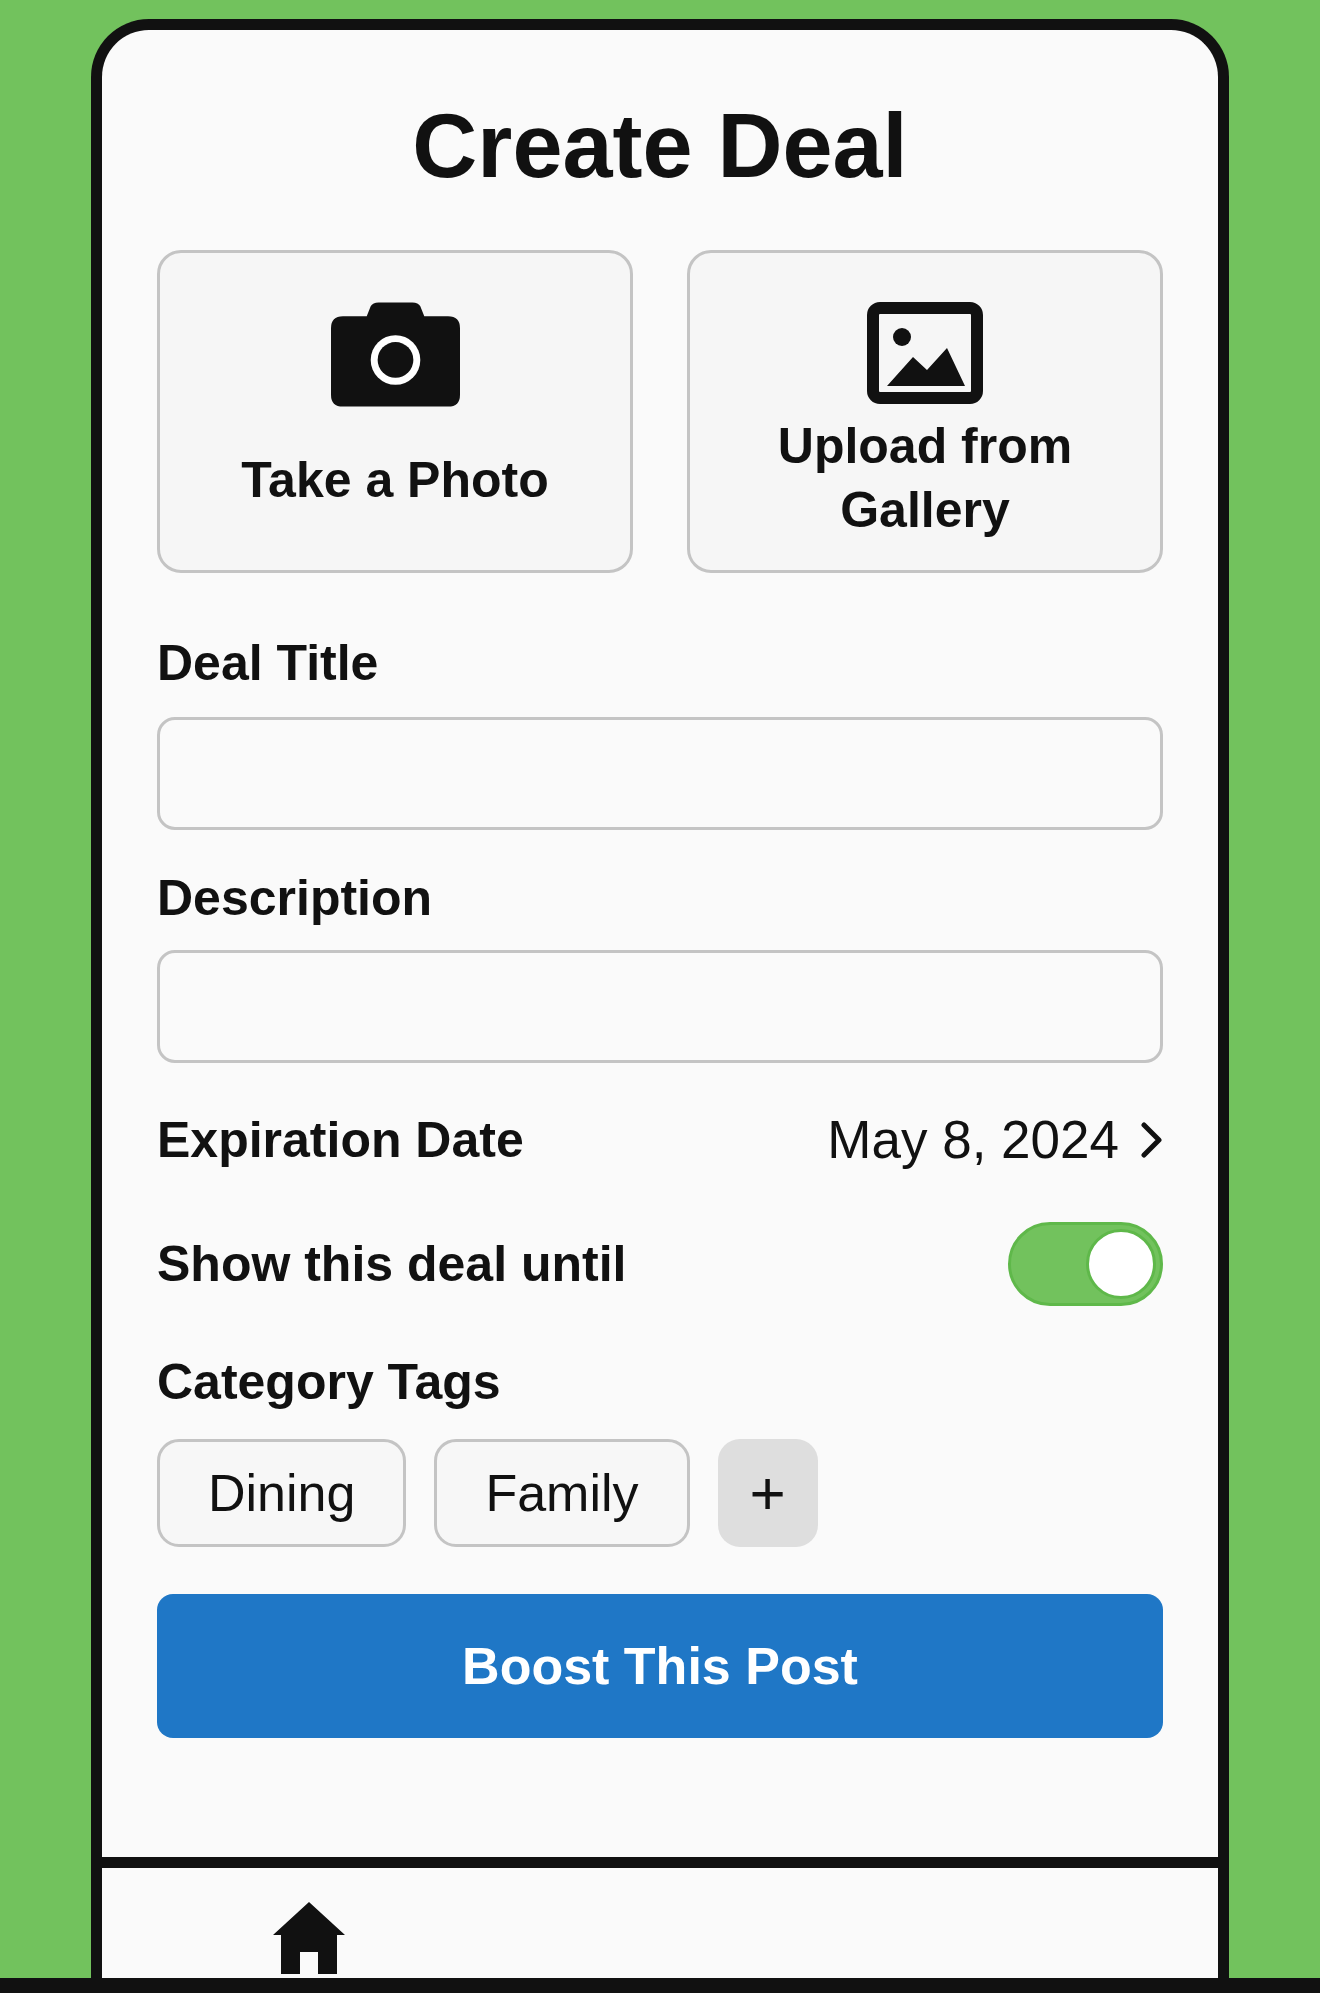 The width and height of the screenshot is (1320, 1993). What do you see at coordinates (995, 1140) in the screenshot?
I see `date-selector: May 8, 2024` at bounding box center [995, 1140].